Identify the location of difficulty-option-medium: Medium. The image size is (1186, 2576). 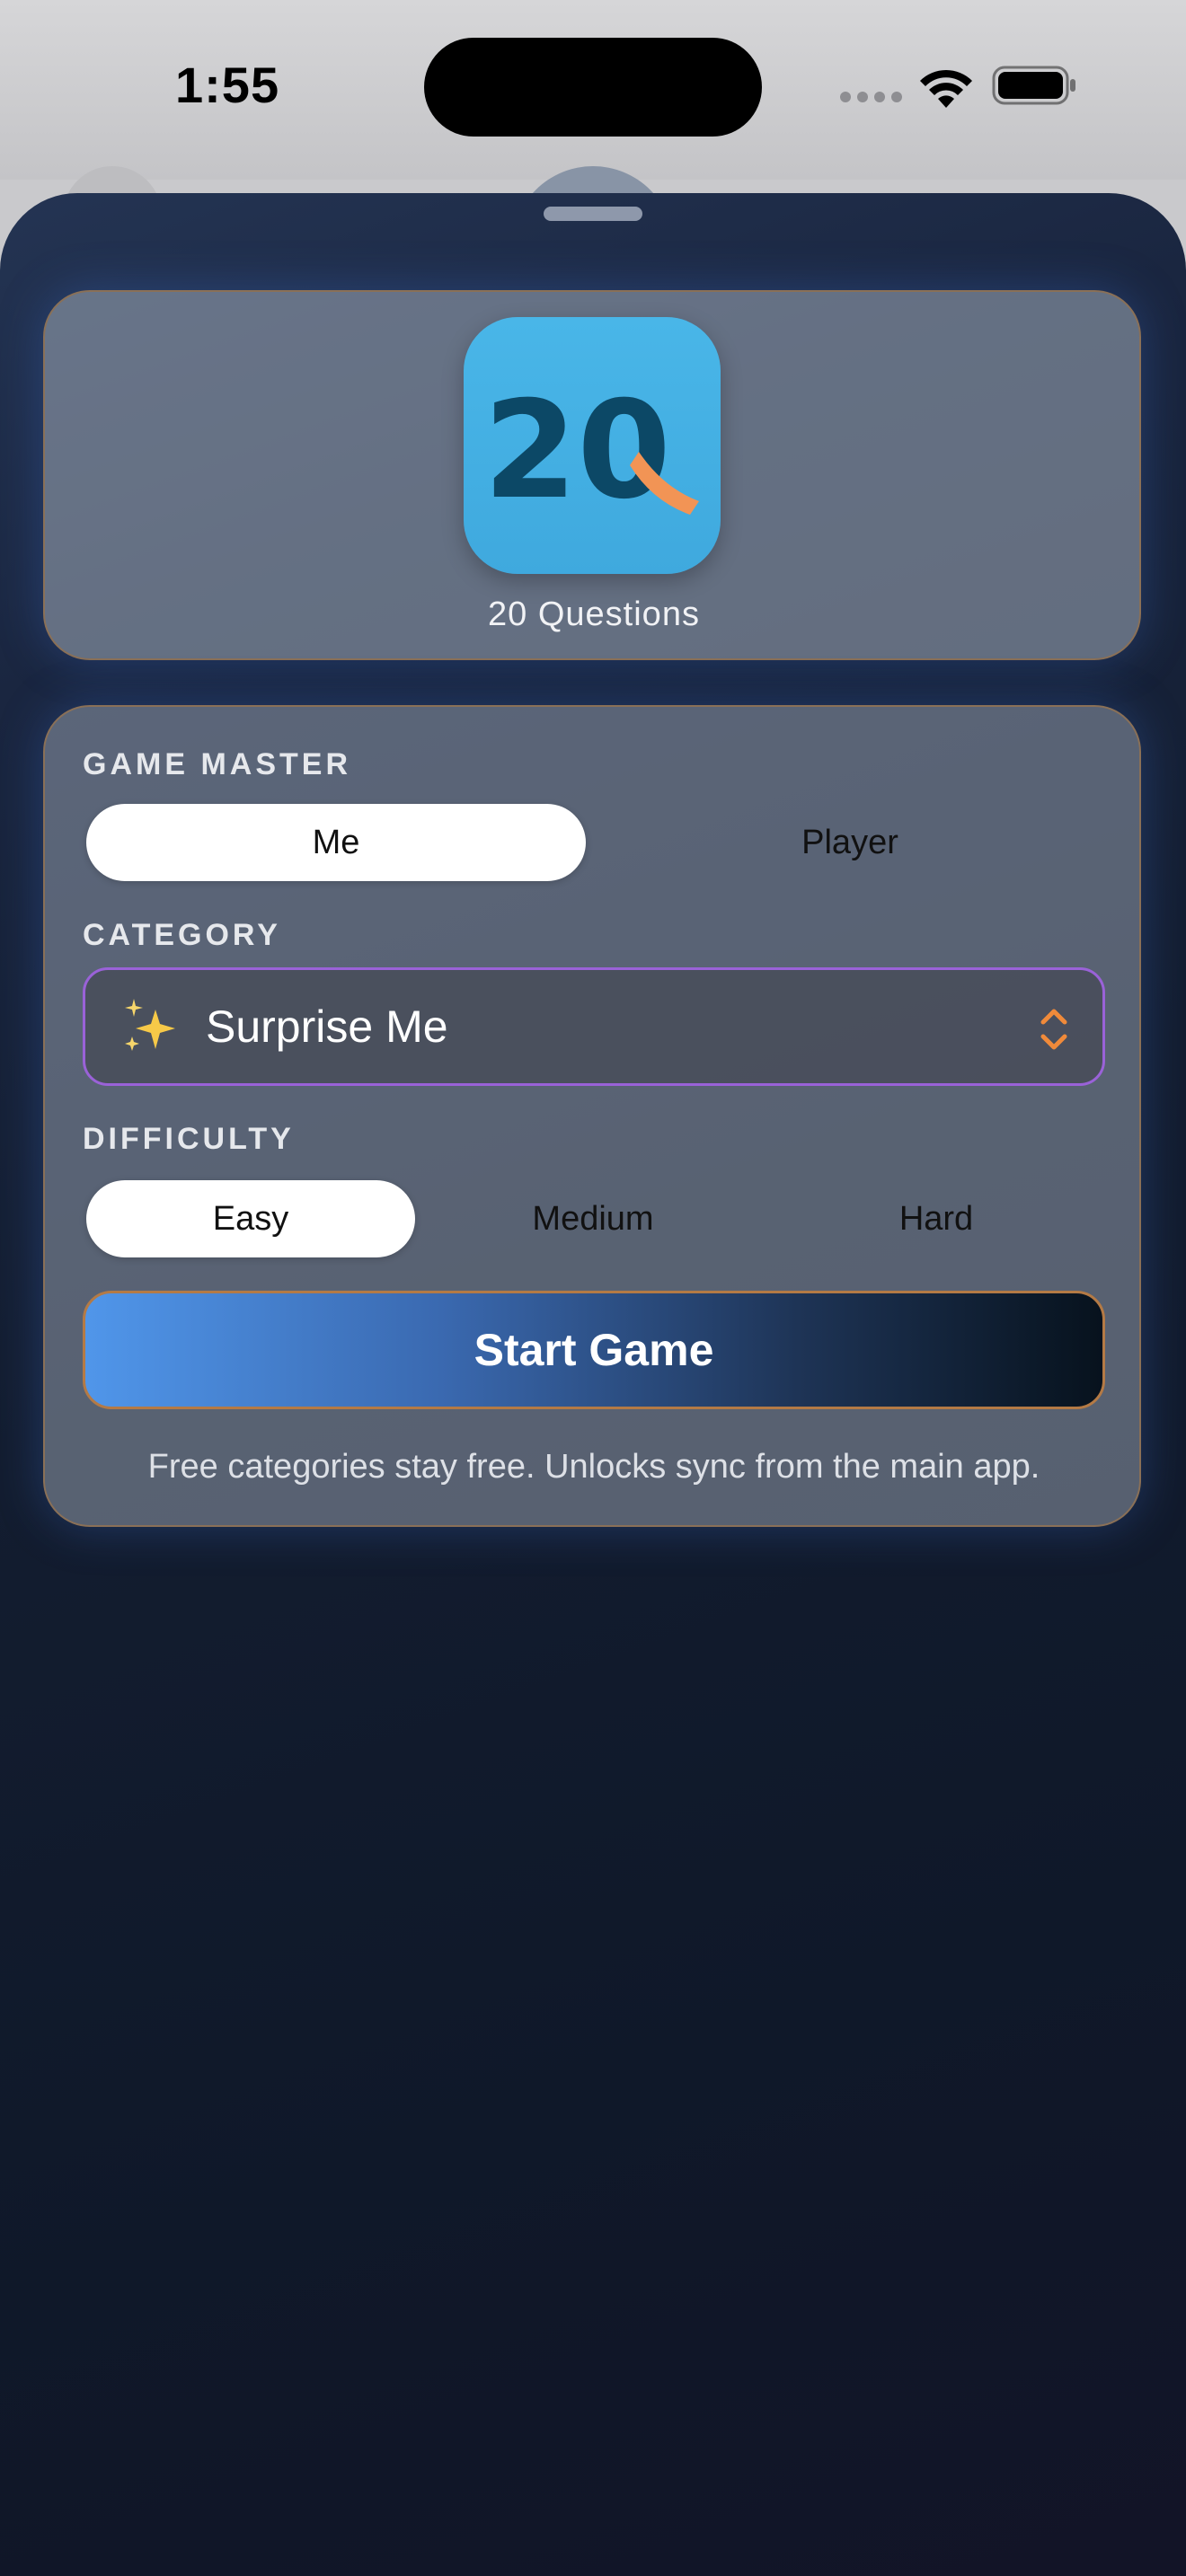
(593, 1218).